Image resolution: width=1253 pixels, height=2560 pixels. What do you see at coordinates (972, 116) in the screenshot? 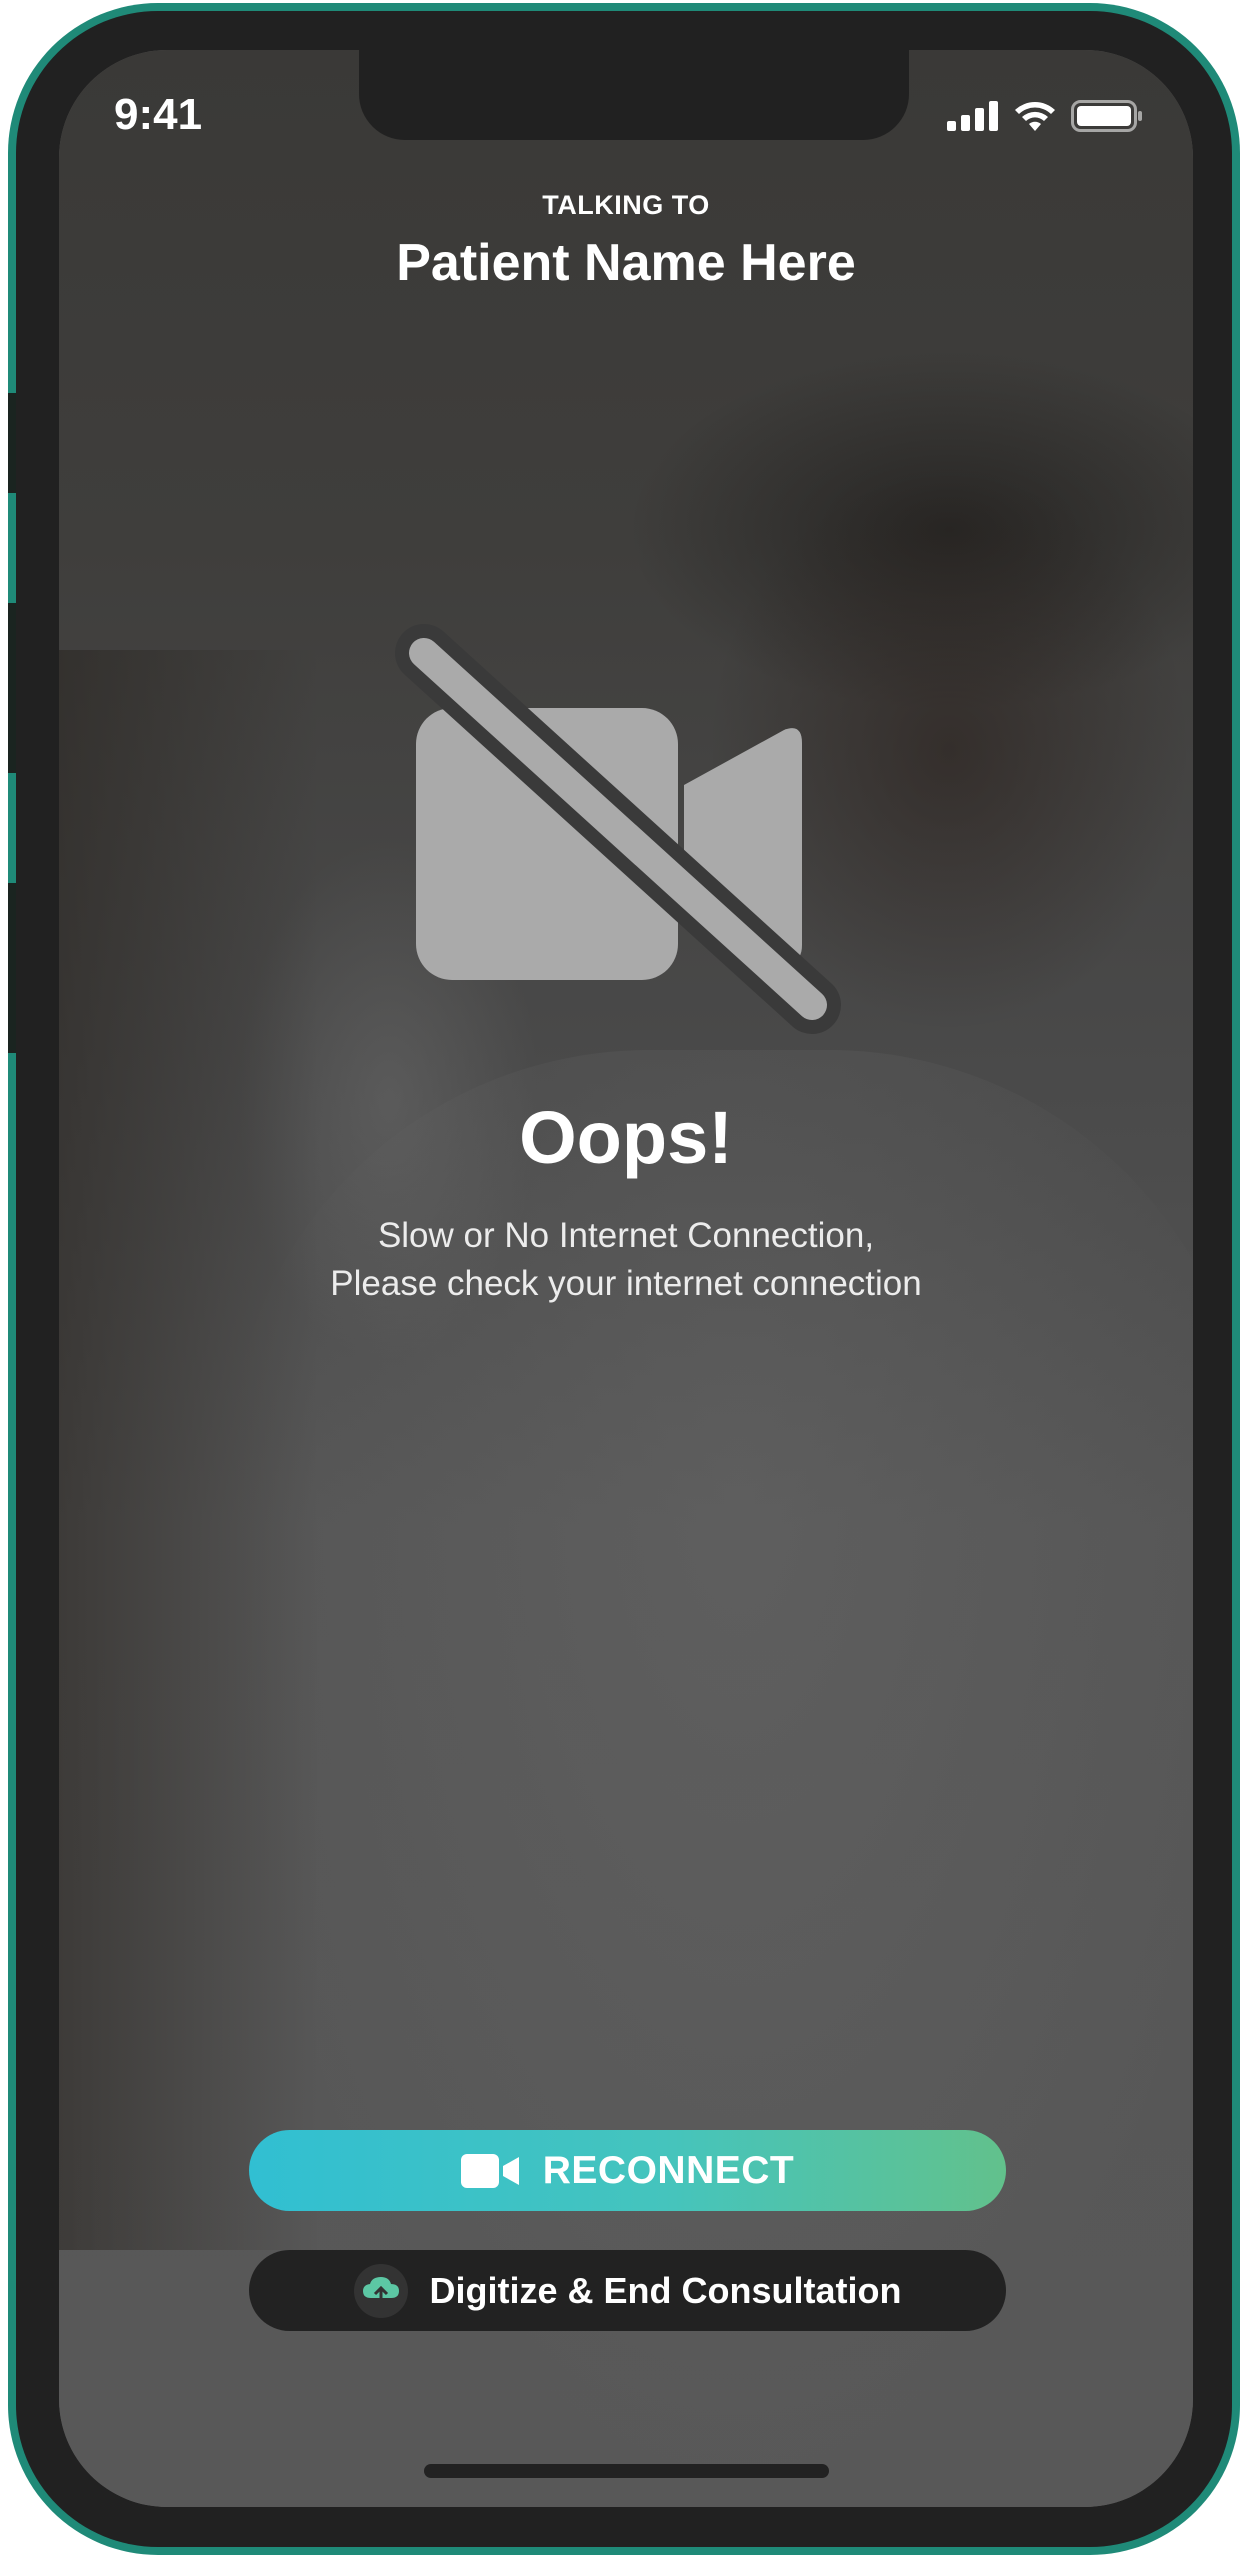
I see `cellular-signal-icon` at bounding box center [972, 116].